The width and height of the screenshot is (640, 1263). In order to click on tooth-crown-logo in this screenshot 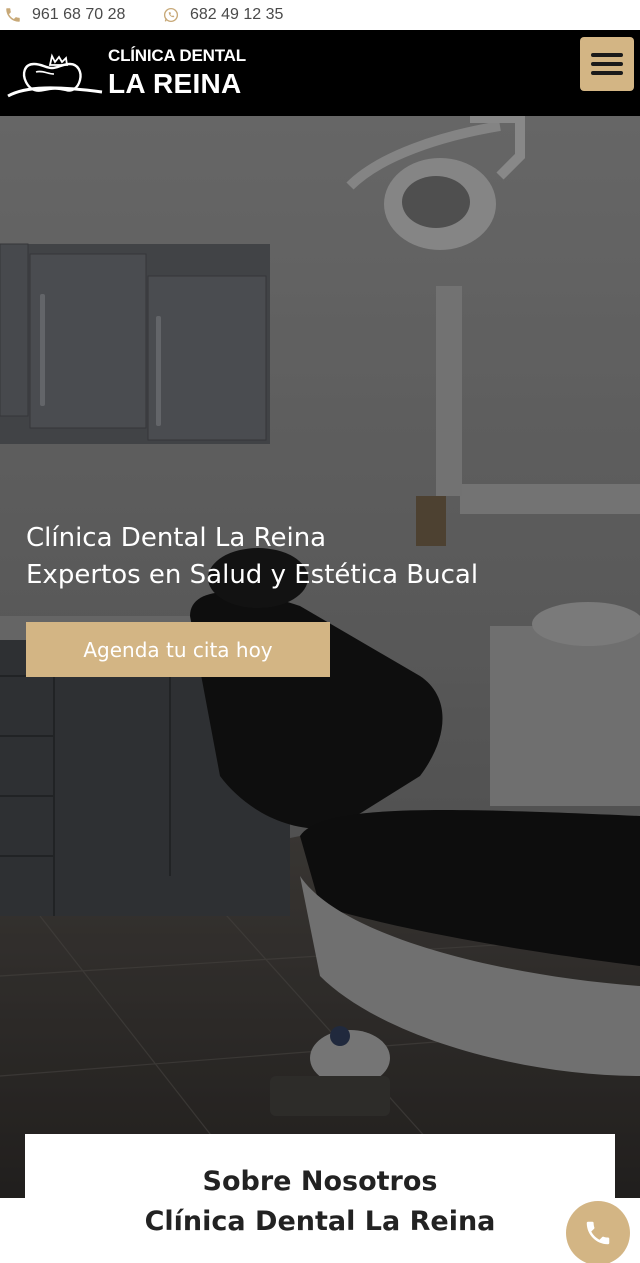, I will do `click(55, 75)`.